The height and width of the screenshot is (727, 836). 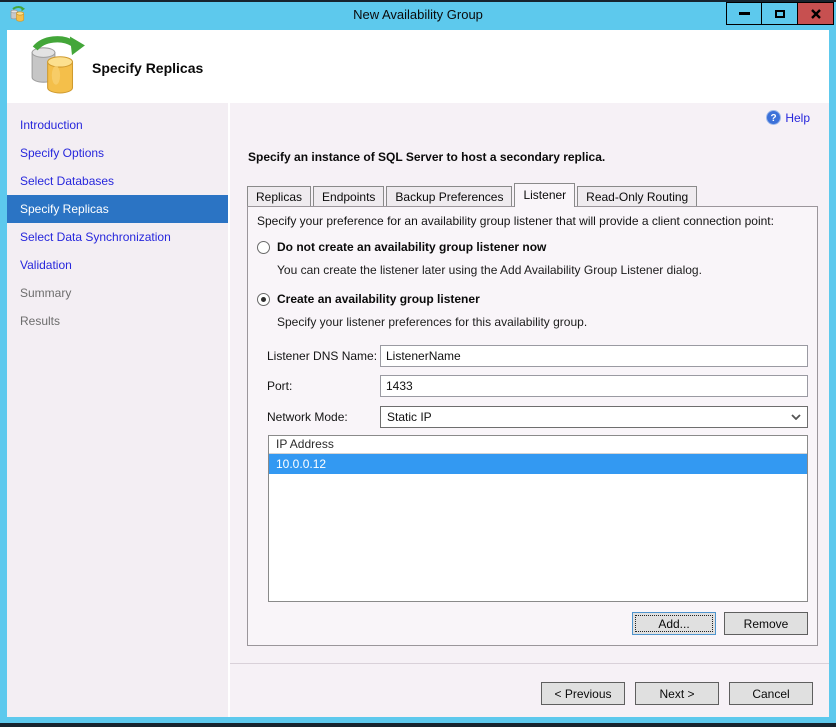 I want to click on help-label: Help, so click(x=797, y=117).